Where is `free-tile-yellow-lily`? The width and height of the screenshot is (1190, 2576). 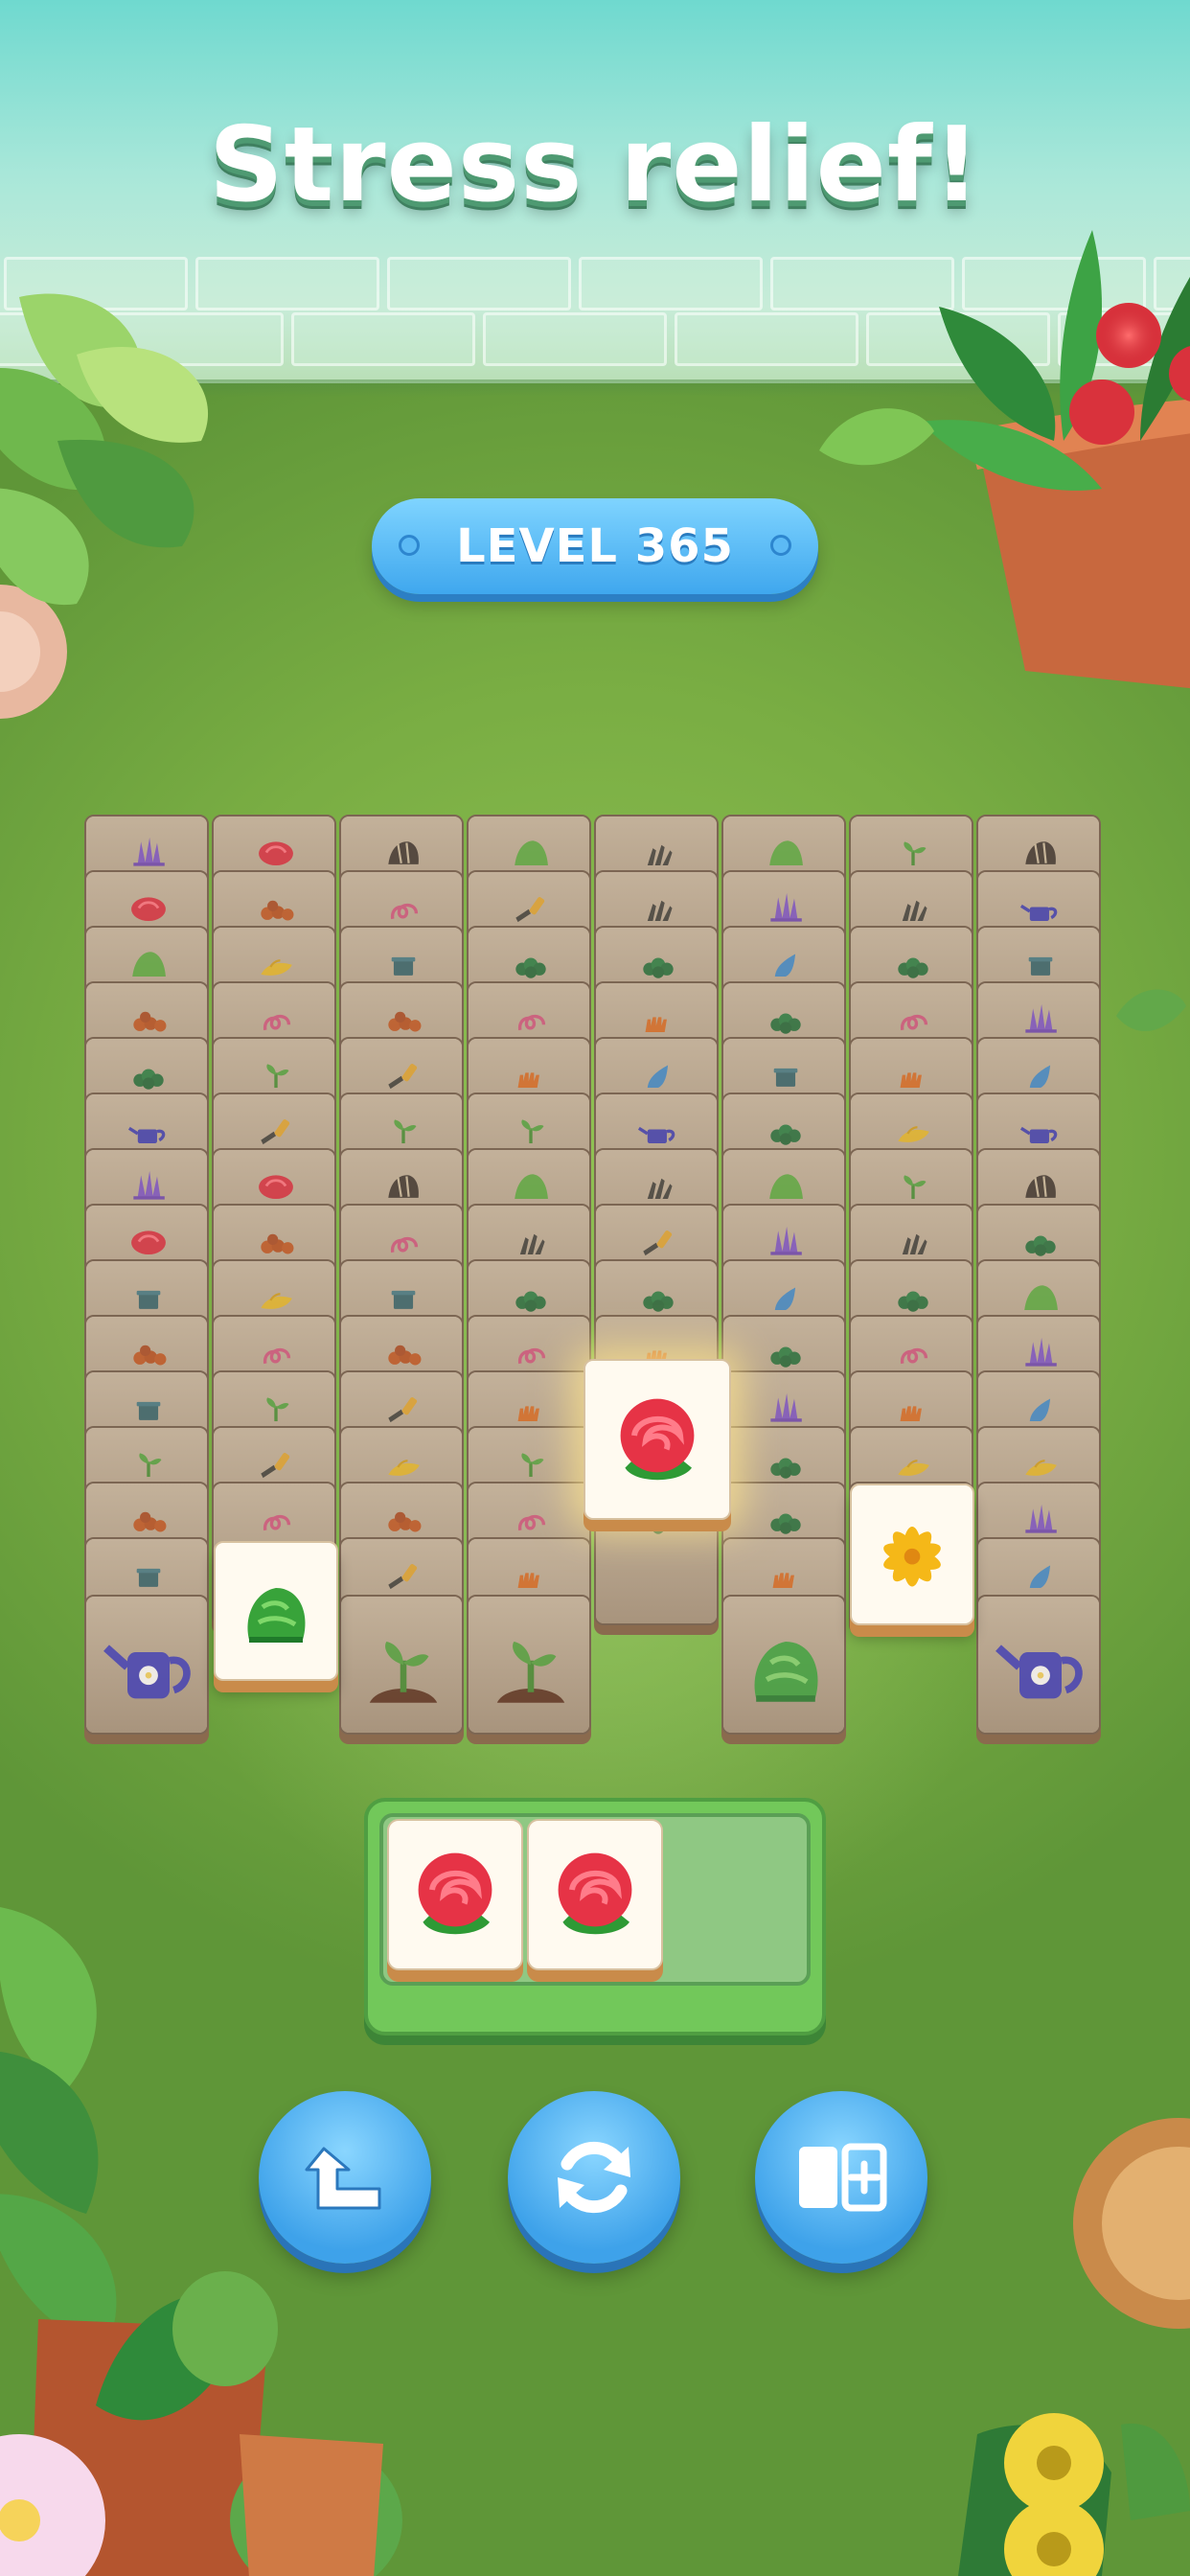 free-tile-yellow-lily is located at coordinates (912, 1554).